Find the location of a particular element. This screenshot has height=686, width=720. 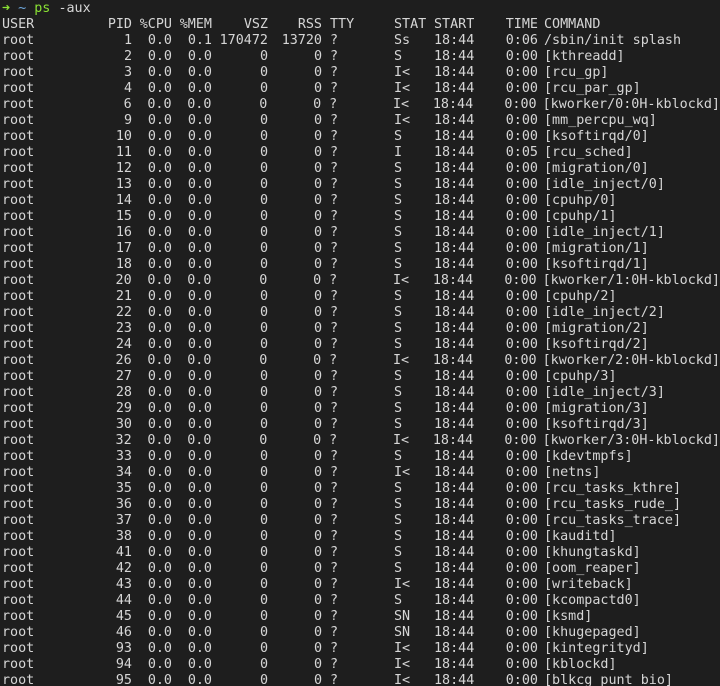

cell-pid: 33 is located at coordinates (123, 456).